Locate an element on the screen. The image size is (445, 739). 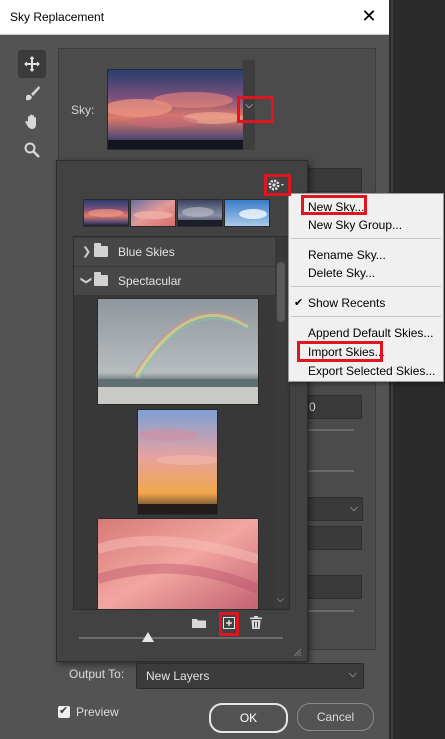
zoom-tool-icon is located at coordinates (32, 150).